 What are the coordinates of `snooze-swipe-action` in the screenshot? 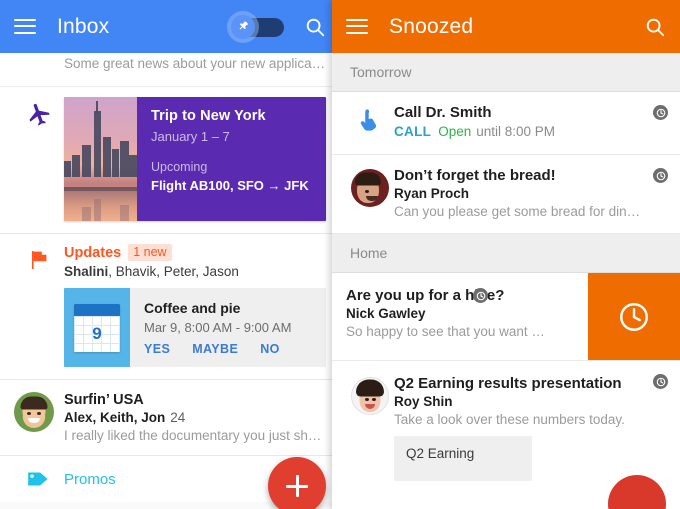 It's located at (634, 316).